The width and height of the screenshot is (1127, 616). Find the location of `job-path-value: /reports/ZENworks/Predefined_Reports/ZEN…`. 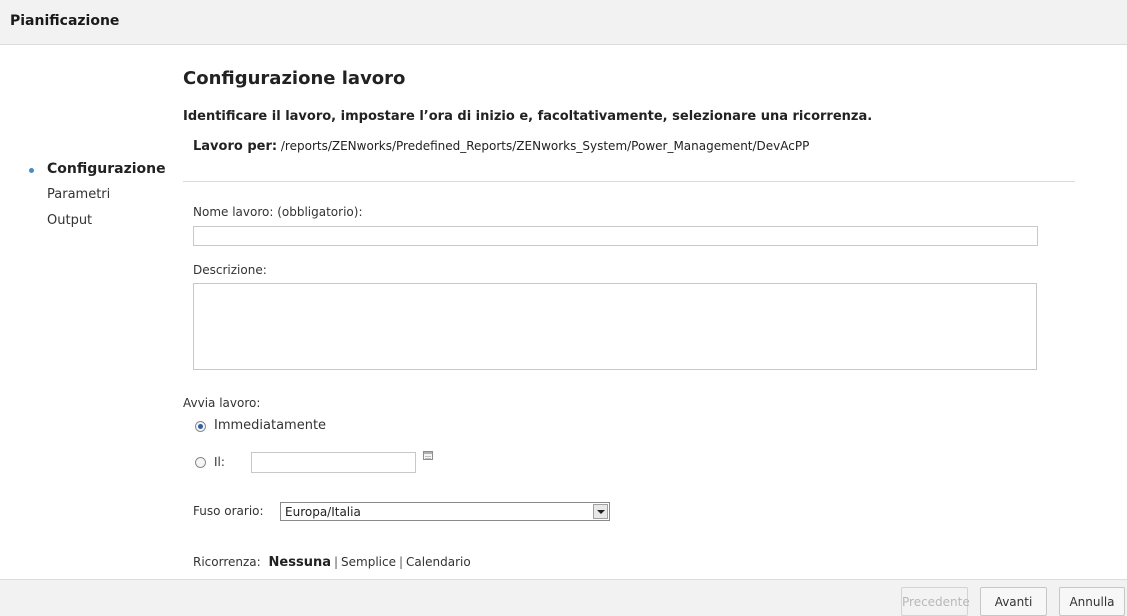

job-path-value: /reports/ZENworks/Predefined_Reports/ZEN… is located at coordinates (545, 146).